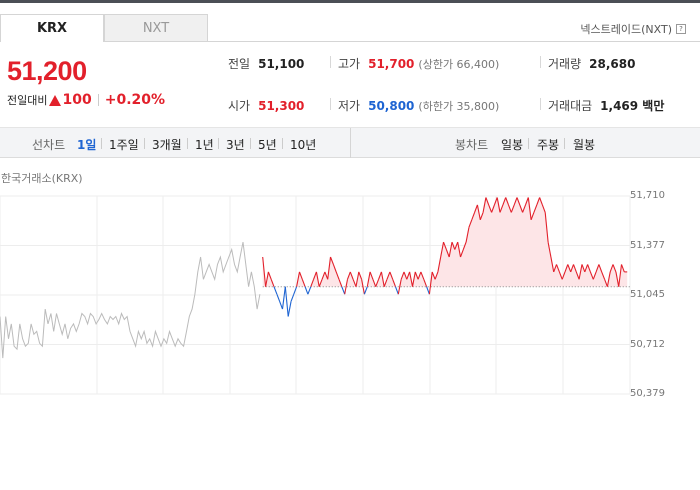  Describe the element at coordinates (204, 144) in the screenshot. I see `period-1y: 1년` at that location.